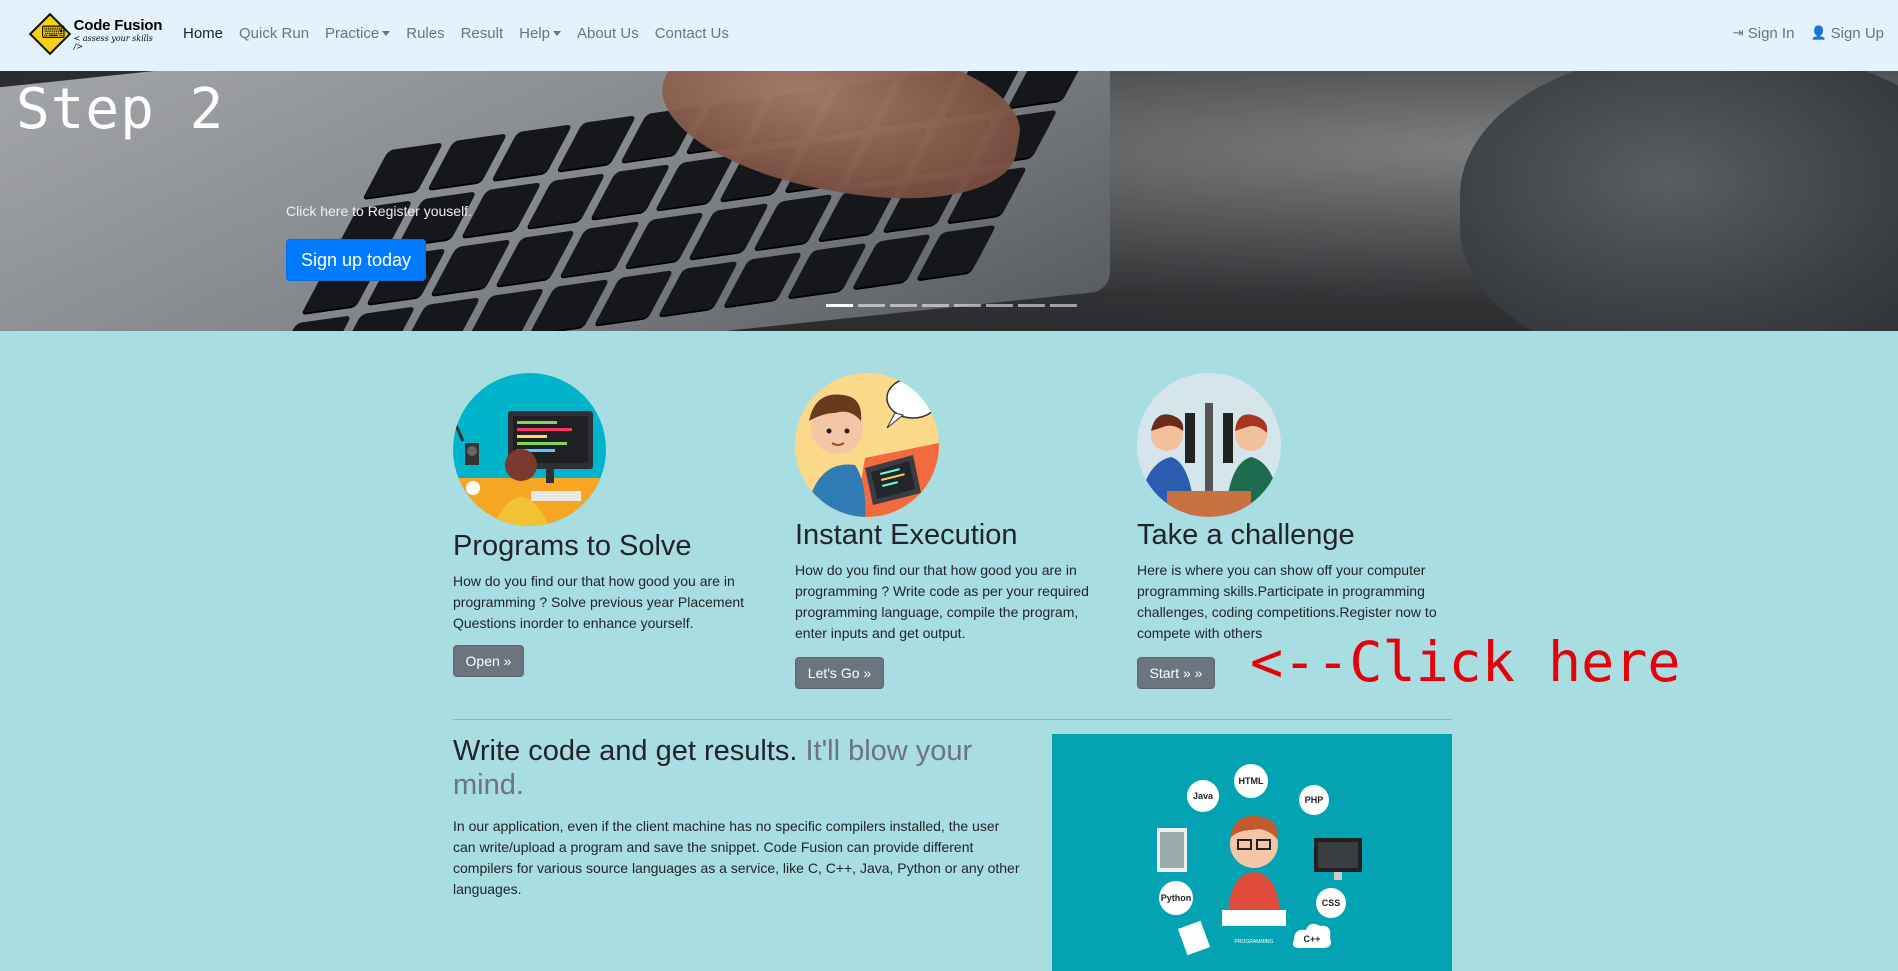 Image resolution: width=1898 pixels, height=971 pixels. What do you see at coordinates (425, 33) in the screenshot?
I see `nav-link-rules: Rules` at bounding box center [425, 33].